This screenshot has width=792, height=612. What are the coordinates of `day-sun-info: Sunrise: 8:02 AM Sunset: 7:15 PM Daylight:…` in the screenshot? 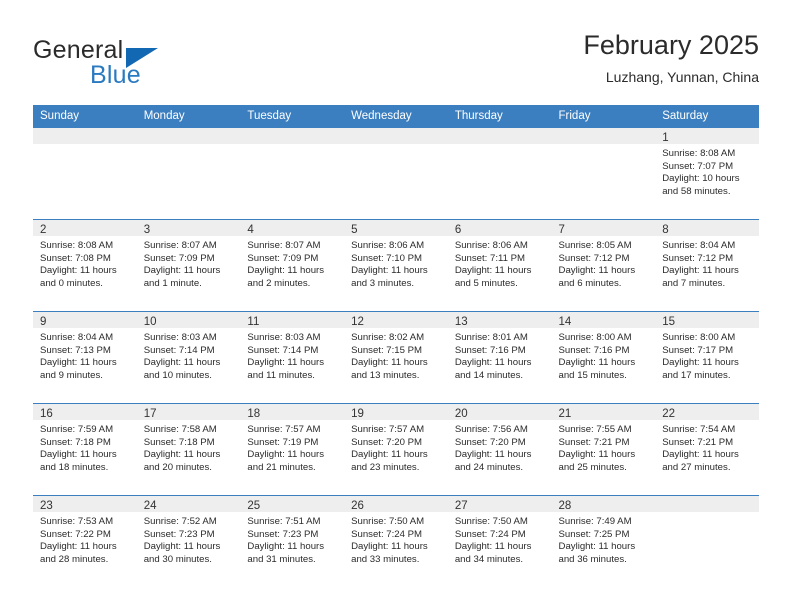 It's located at (396, 355).